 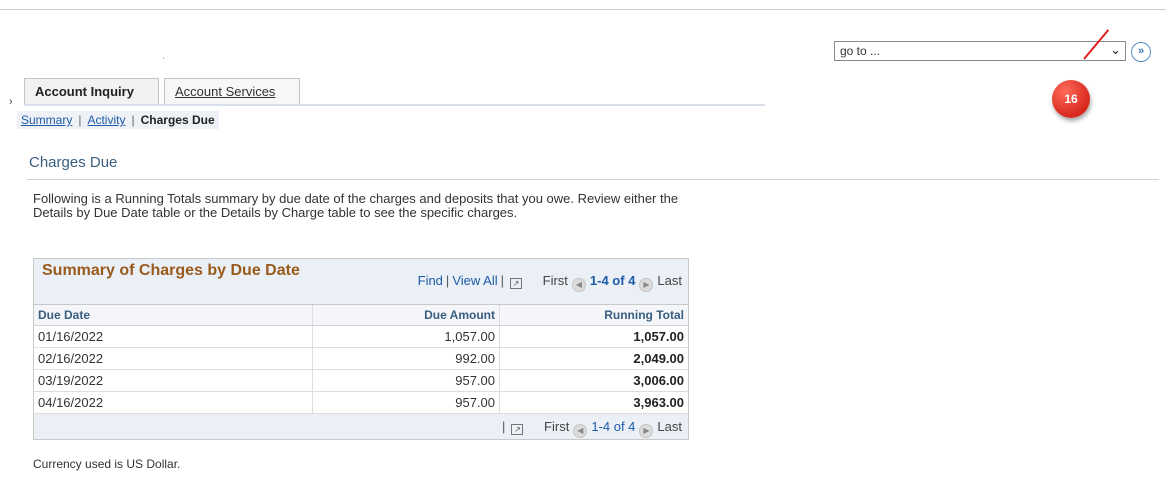 I want to click on due-amount-cell: 1,057.00, so click(x=406, y=336).